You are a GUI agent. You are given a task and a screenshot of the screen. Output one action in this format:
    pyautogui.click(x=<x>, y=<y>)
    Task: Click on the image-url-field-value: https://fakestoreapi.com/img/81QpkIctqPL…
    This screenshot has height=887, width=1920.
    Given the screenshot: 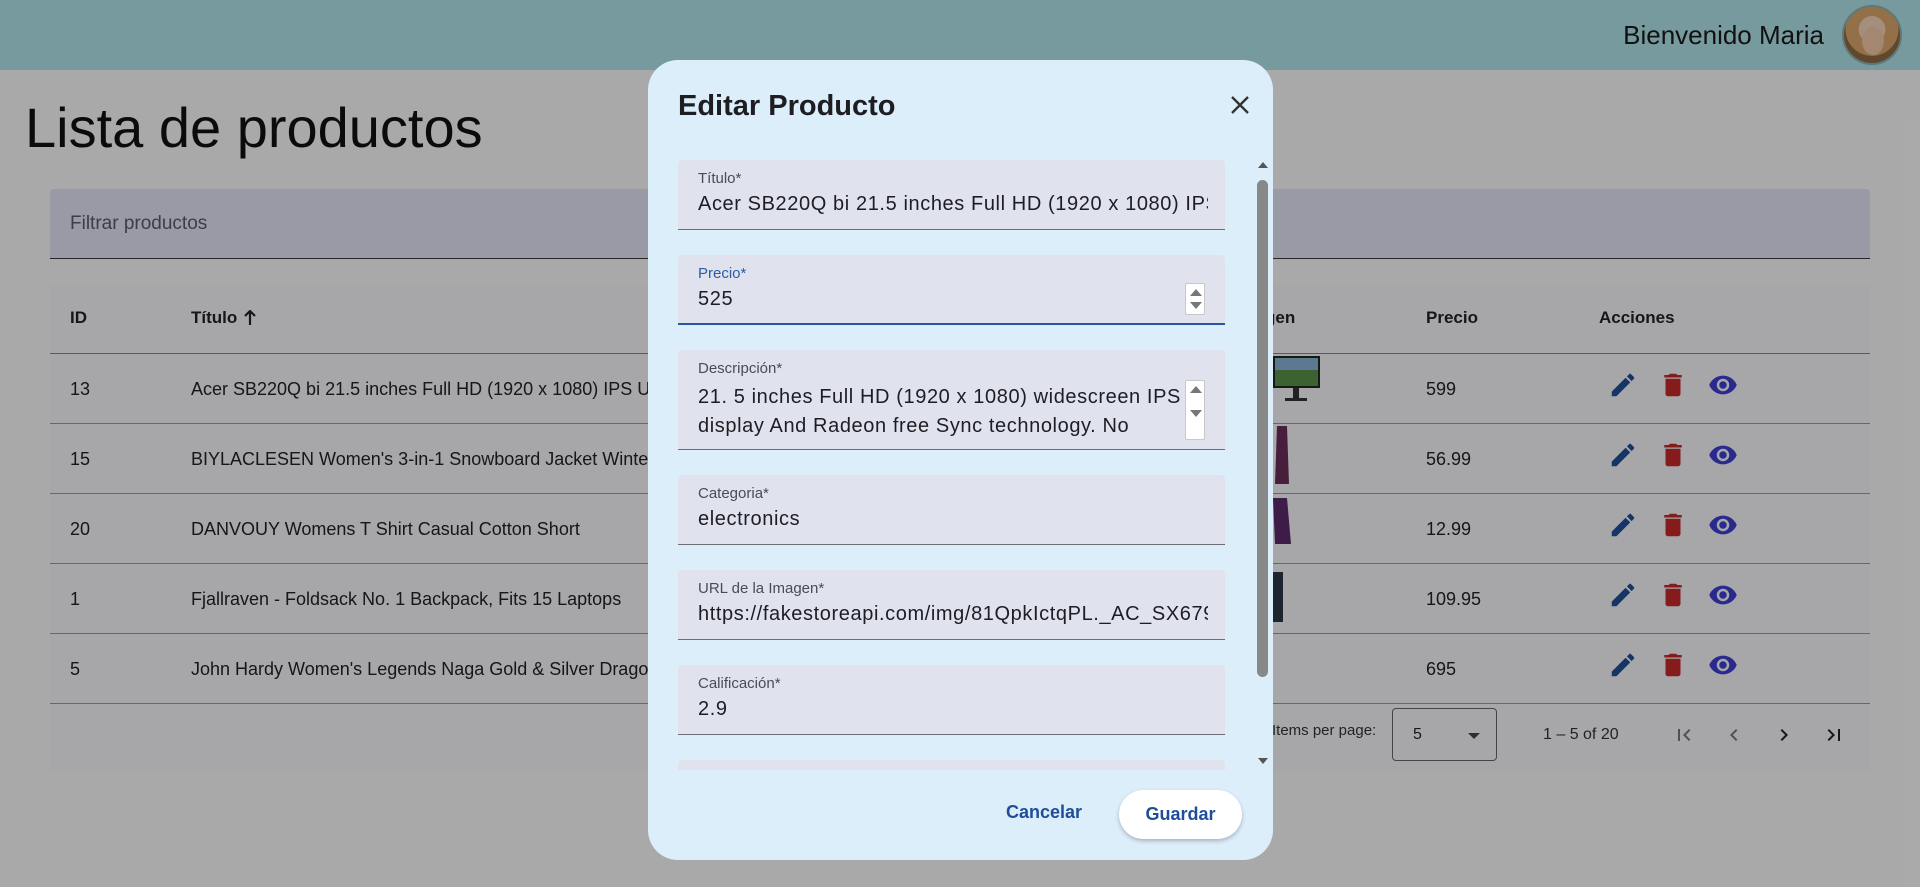 What is the action you would take?
    pyautogui.click(x=953, y=614)
    